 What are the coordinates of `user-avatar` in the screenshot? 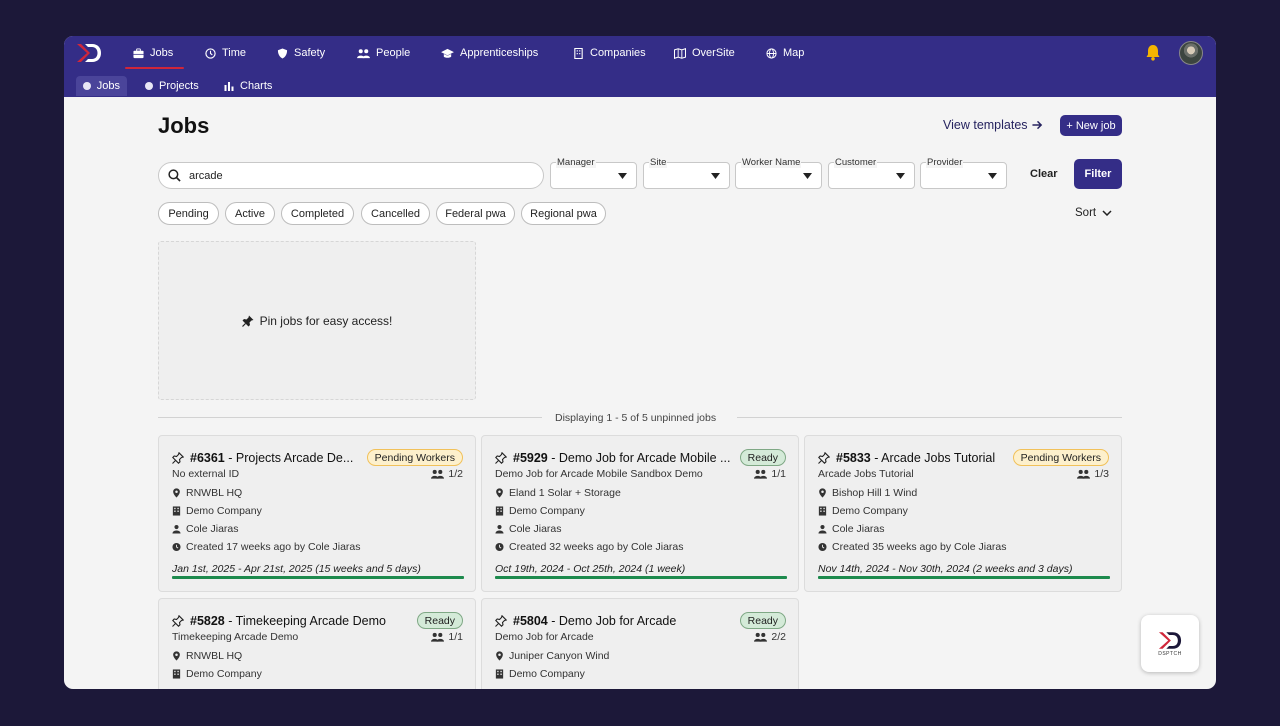 It's located at (1191, 53).